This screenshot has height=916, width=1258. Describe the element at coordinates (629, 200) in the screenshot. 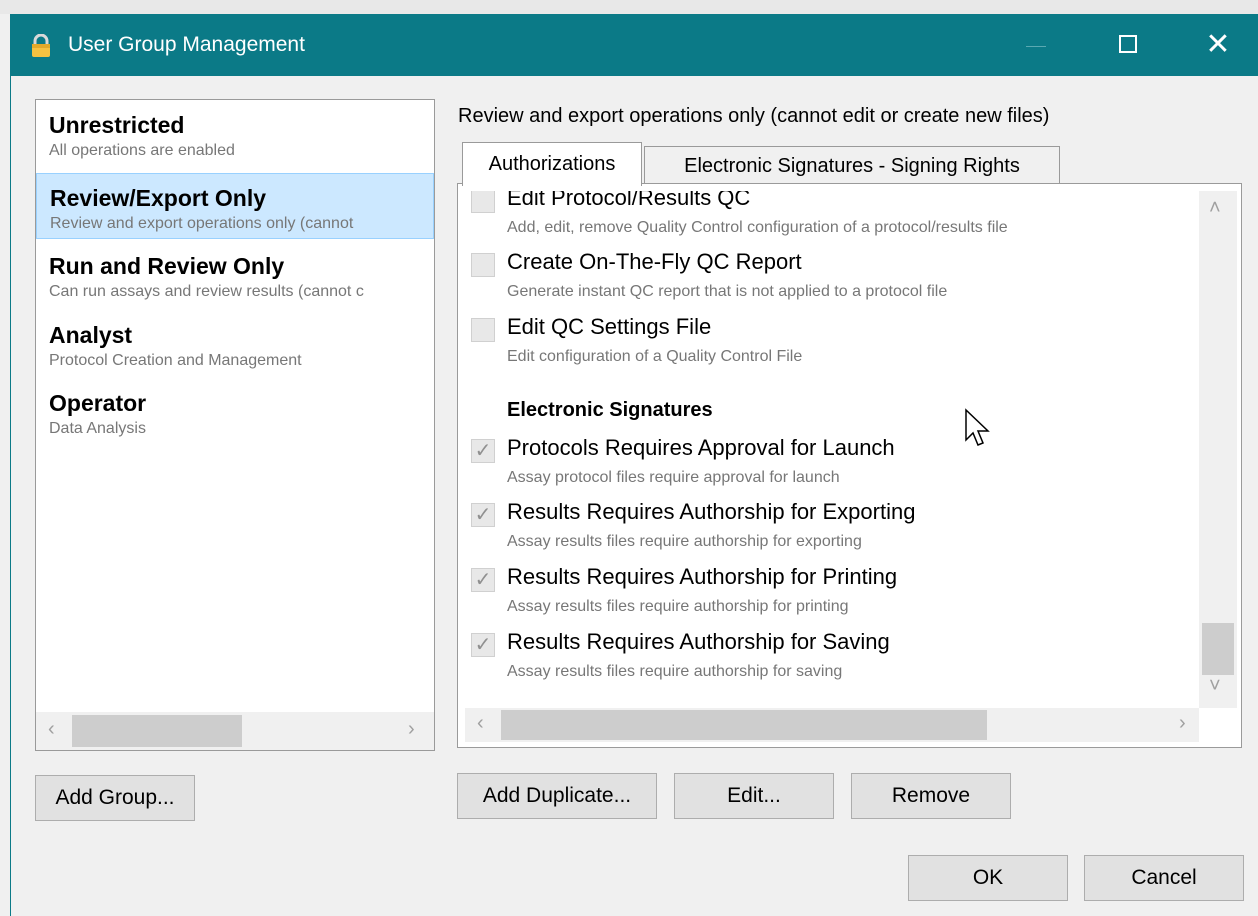

I see `authorization-title: Edit Protocol/Results QC` at that location.